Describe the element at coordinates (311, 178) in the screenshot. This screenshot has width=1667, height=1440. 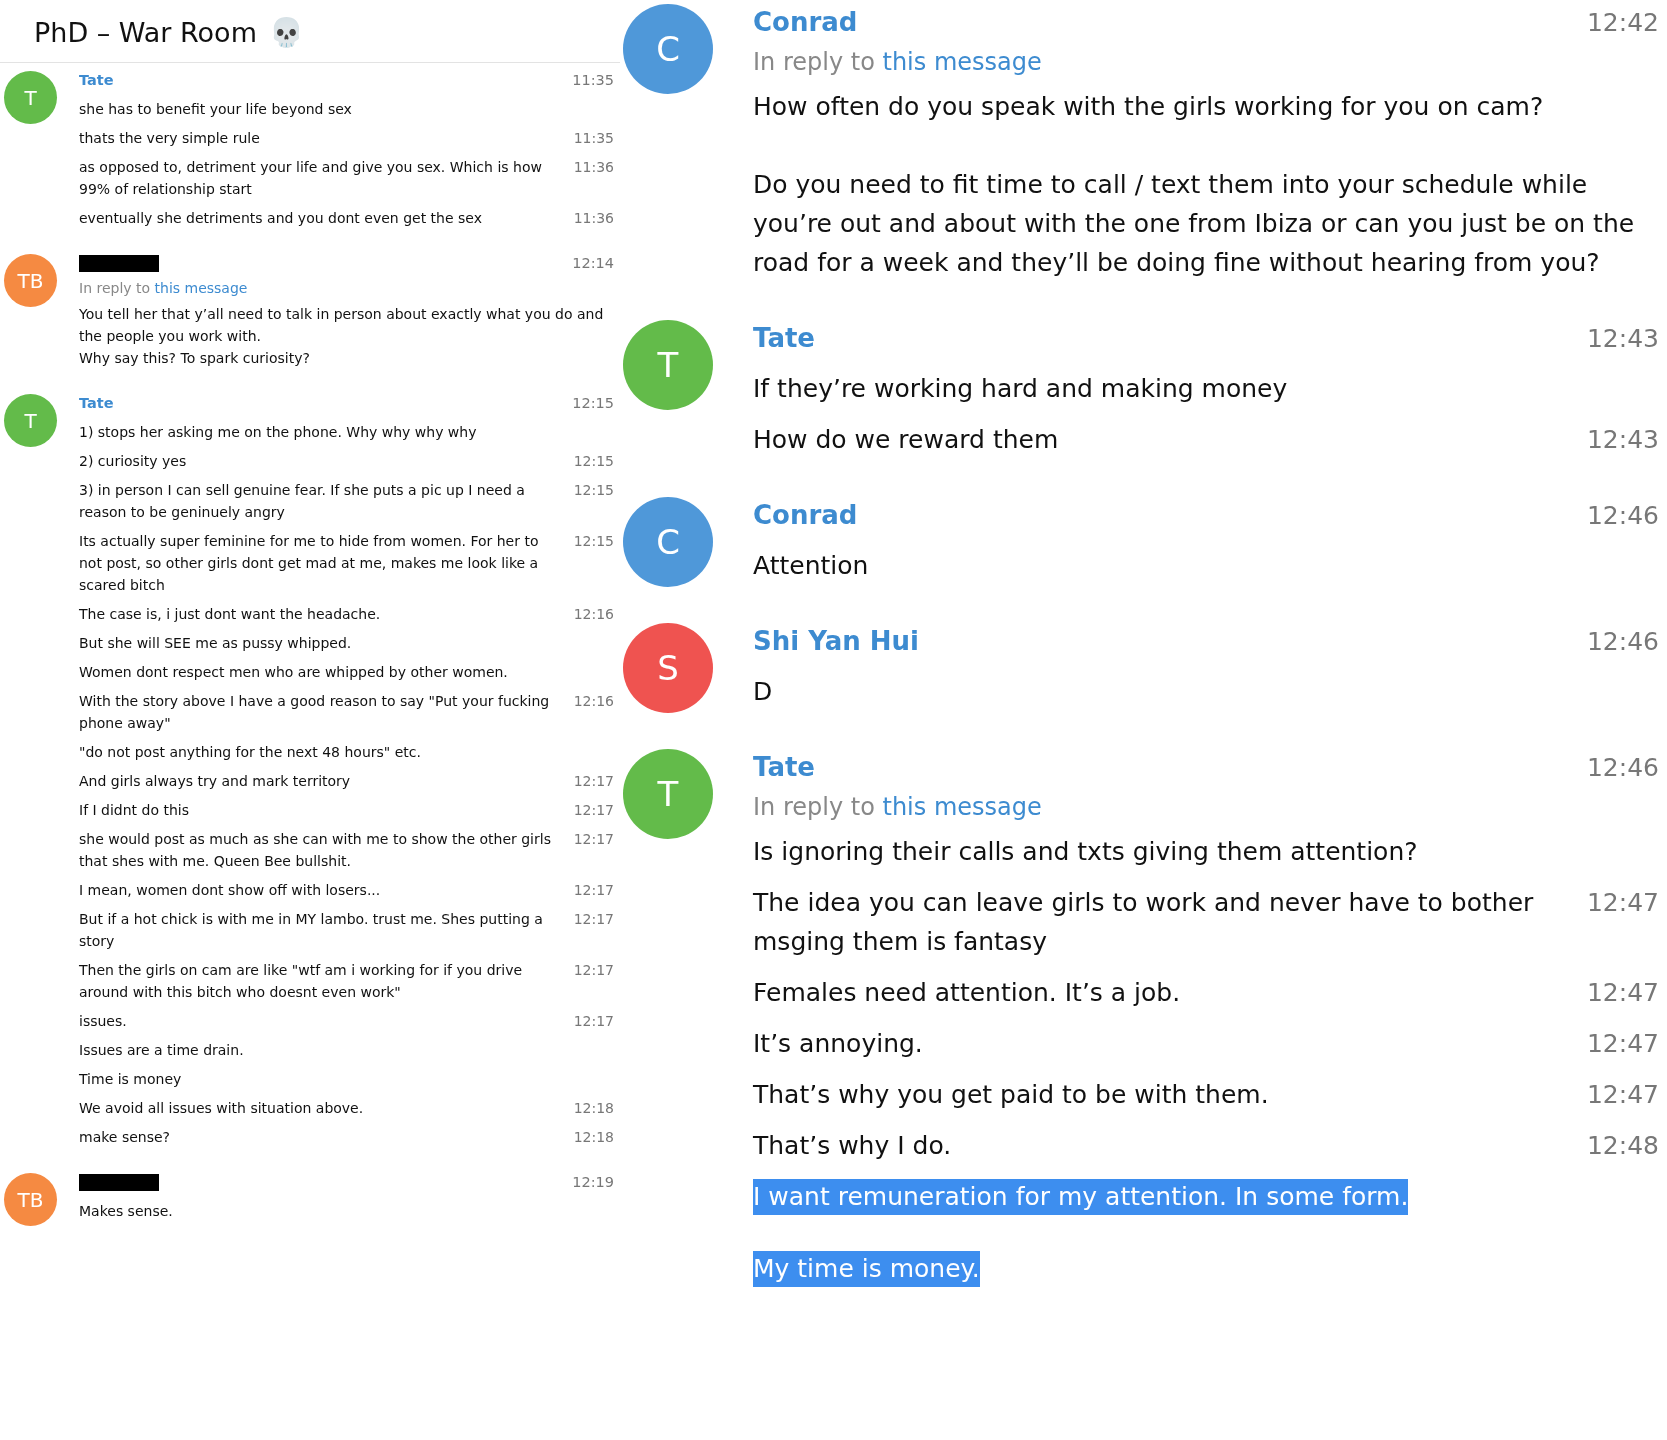
I see `message-text: as opposed to, detriment your life and give you sex. Which is how 99% of relationship start` at that location.